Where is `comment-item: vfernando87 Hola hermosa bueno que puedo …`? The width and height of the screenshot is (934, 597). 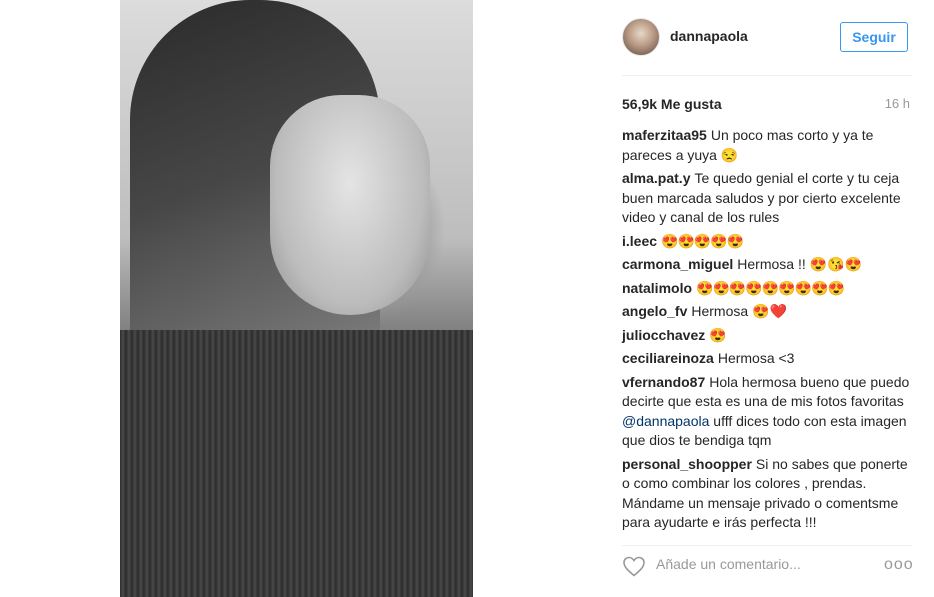 comment-item: vfernando87 Hola hermosa bueno que puedo … is located at coordinates (770, 412).